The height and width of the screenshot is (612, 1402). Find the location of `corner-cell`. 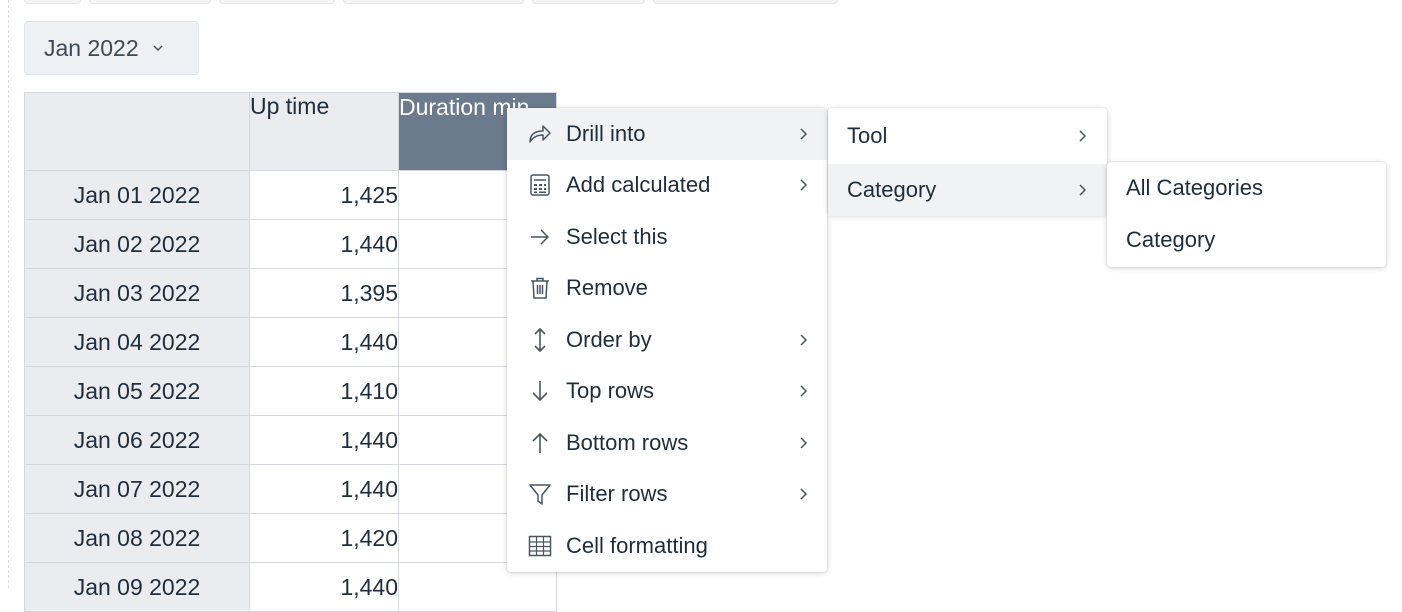

corner-cell is located at coordinates (137, 131).